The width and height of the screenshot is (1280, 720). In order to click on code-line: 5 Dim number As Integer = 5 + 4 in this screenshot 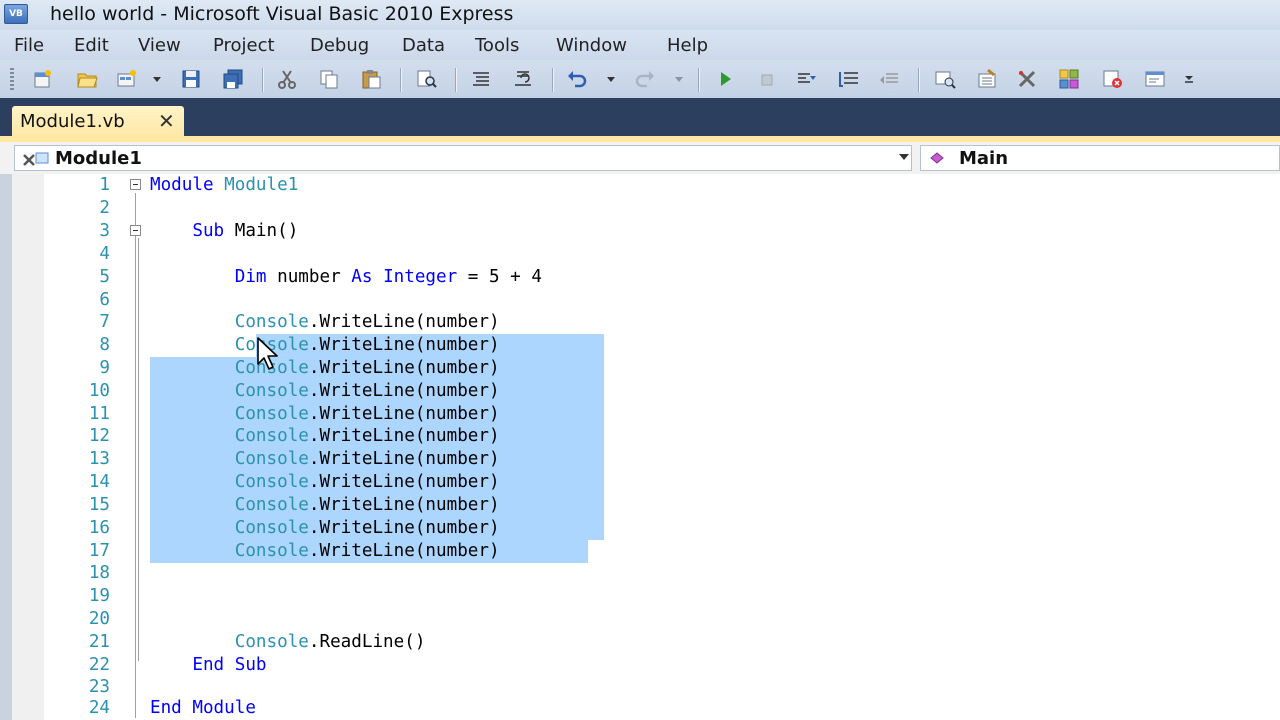, I will do `click(640, 277)`.